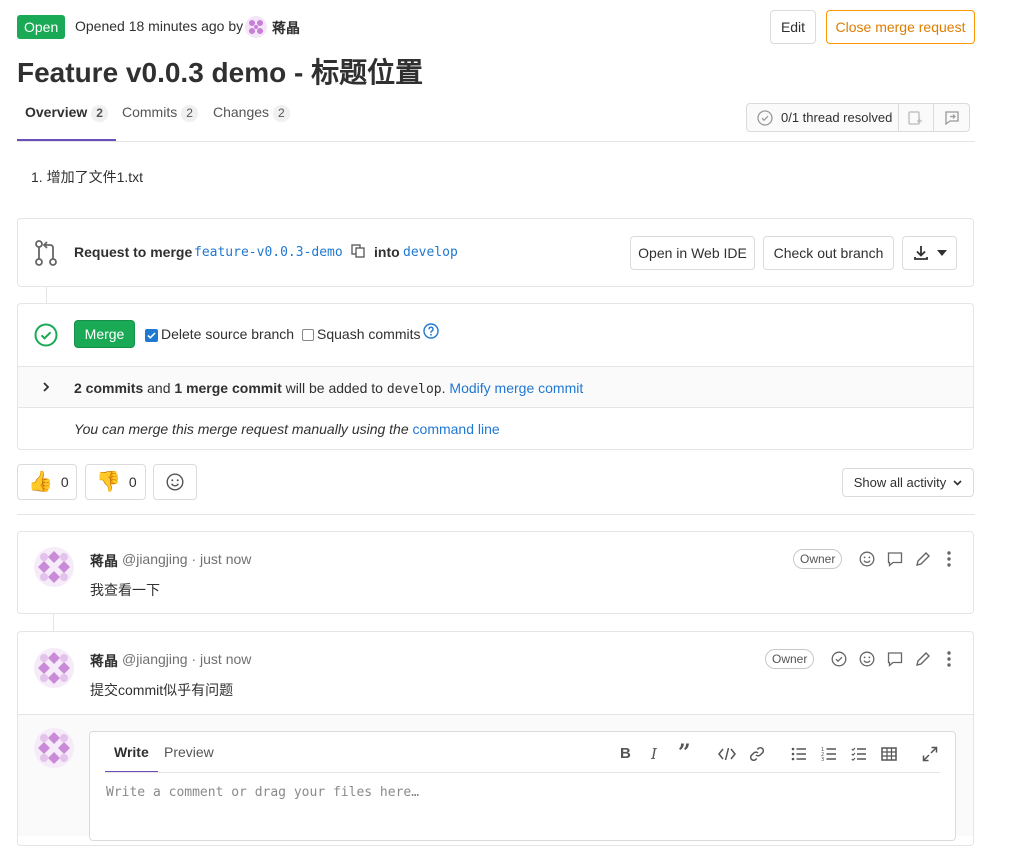 The width and height of the screenshot is (1015, 846). Describe the element at coordinates (765, 118) in the screenshot. I see `check-circle-icon` at that location.